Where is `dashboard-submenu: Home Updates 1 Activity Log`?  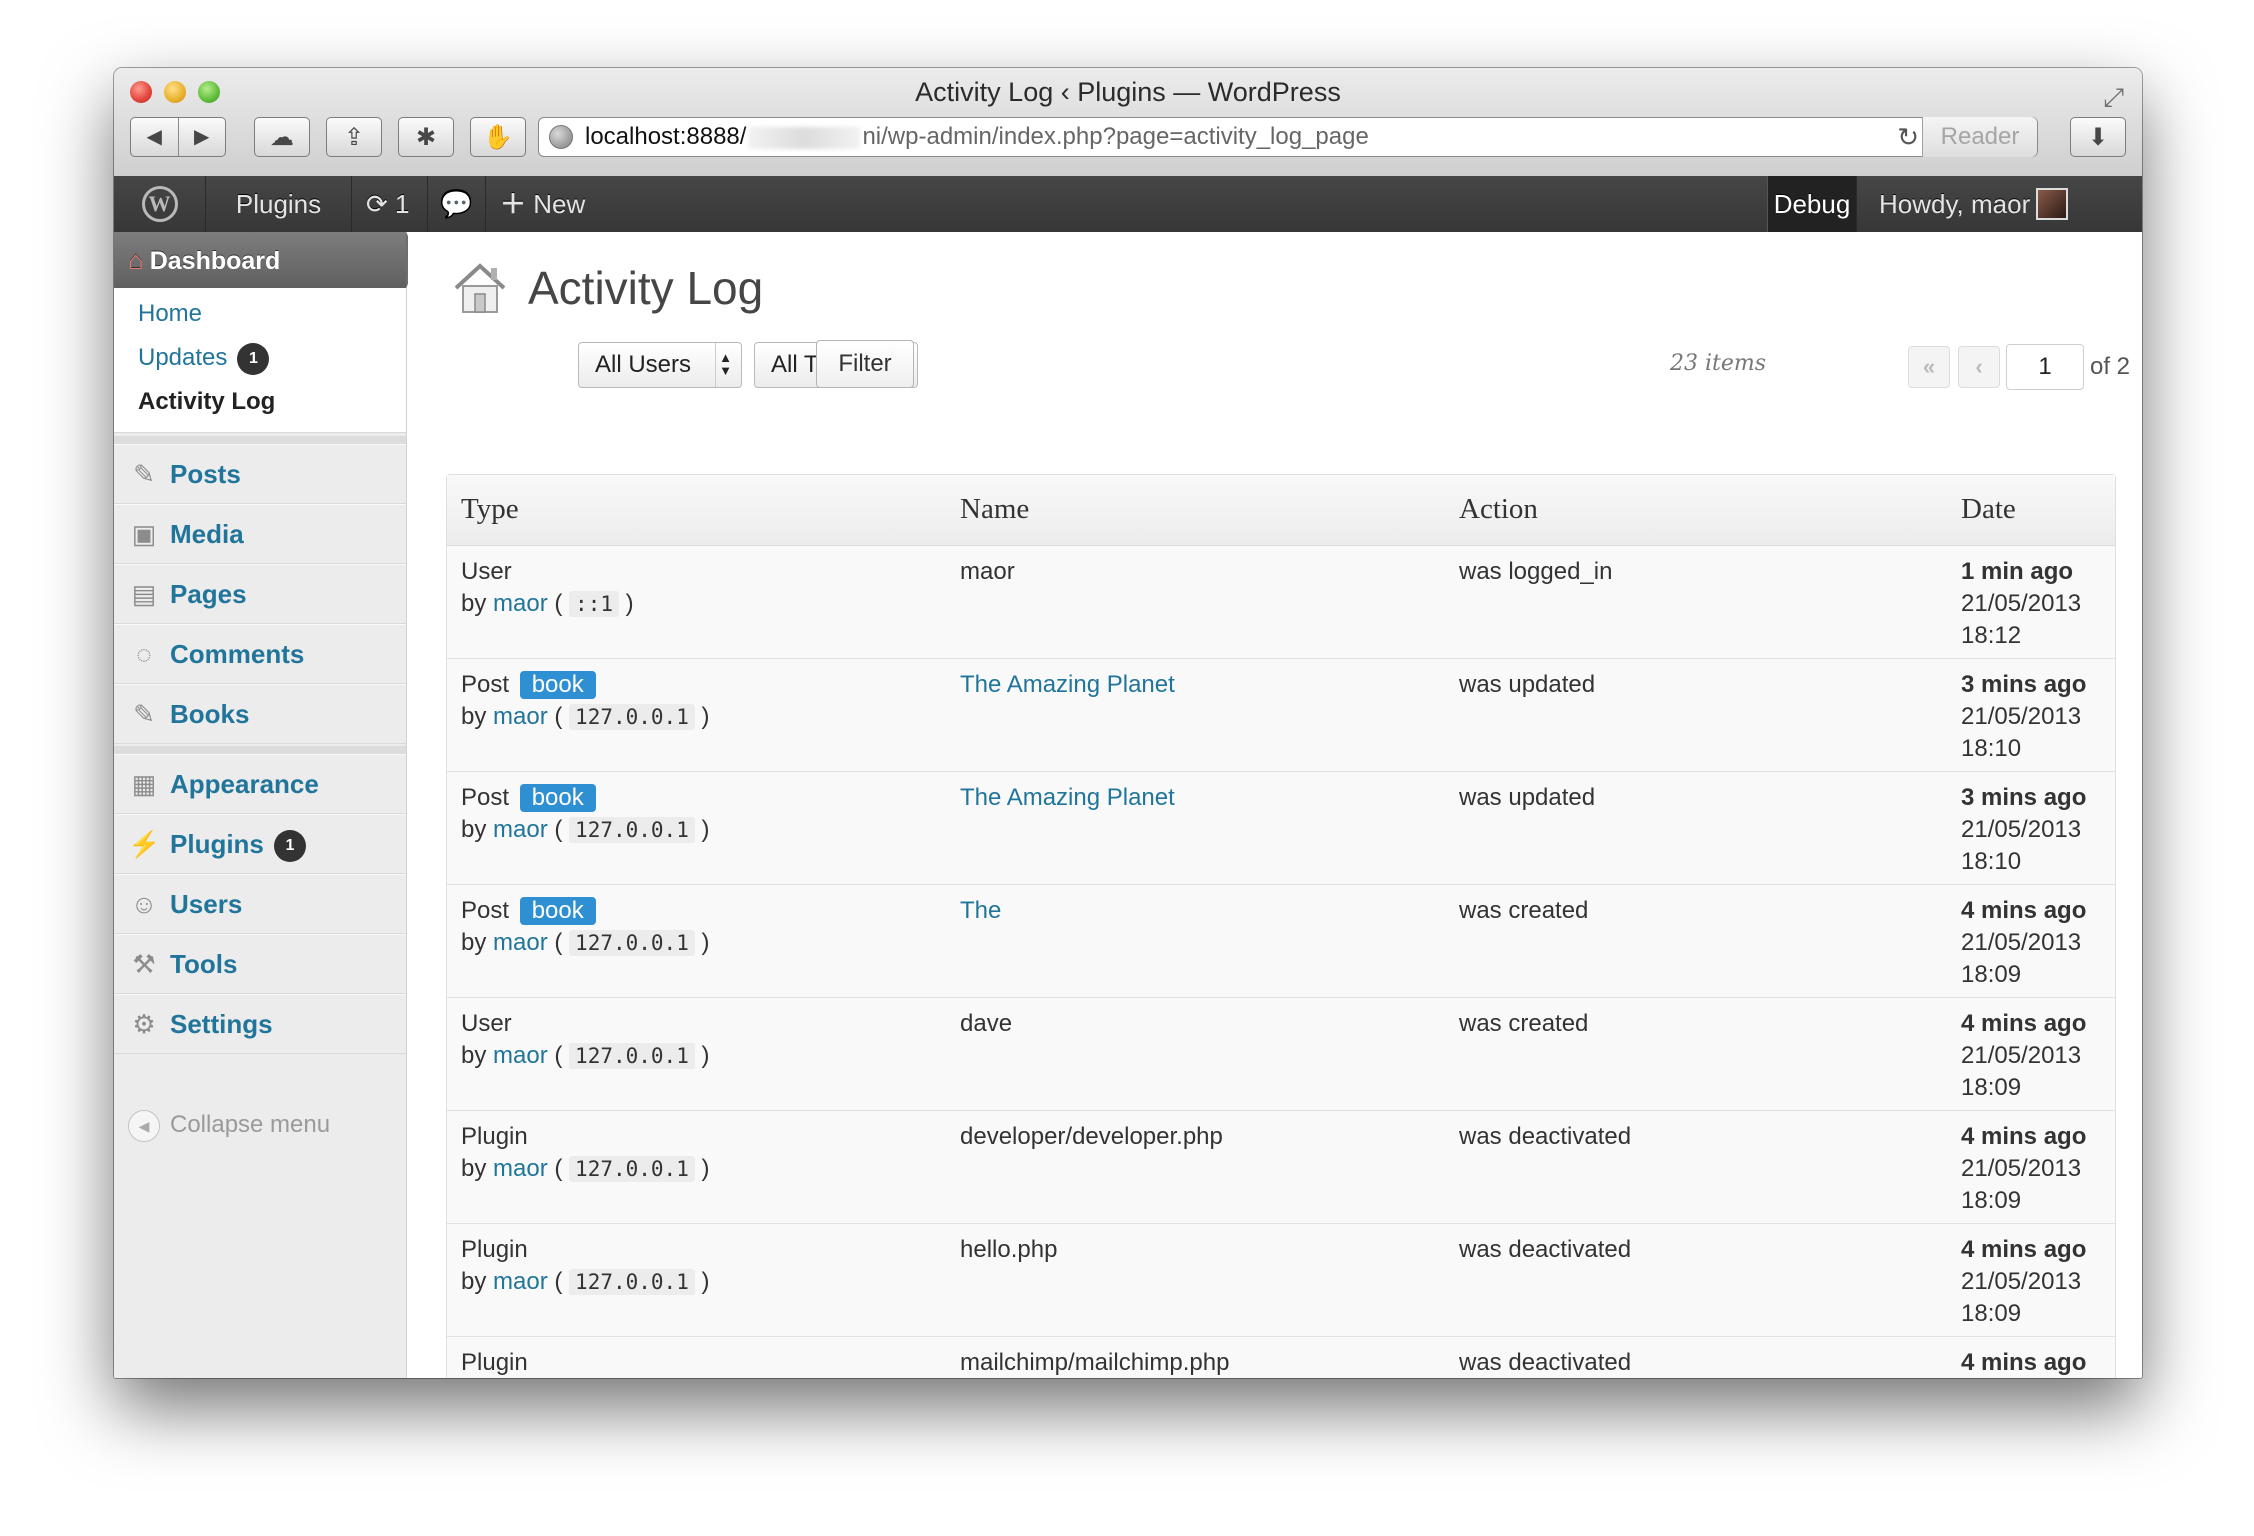
dashboard-submenu: Home Updates 1 Activity Log is located at coordinates (260, 360).